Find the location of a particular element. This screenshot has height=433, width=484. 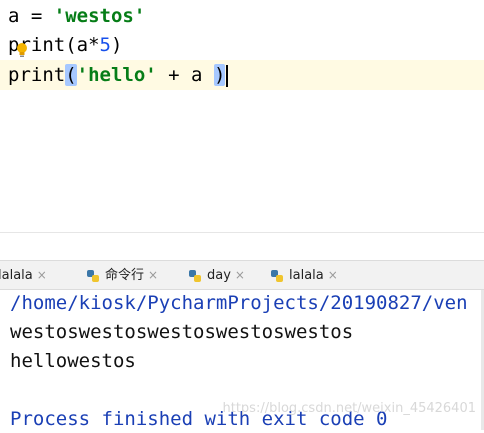

code-line-1: a = 'westos' is located at coordinates (76, 16).